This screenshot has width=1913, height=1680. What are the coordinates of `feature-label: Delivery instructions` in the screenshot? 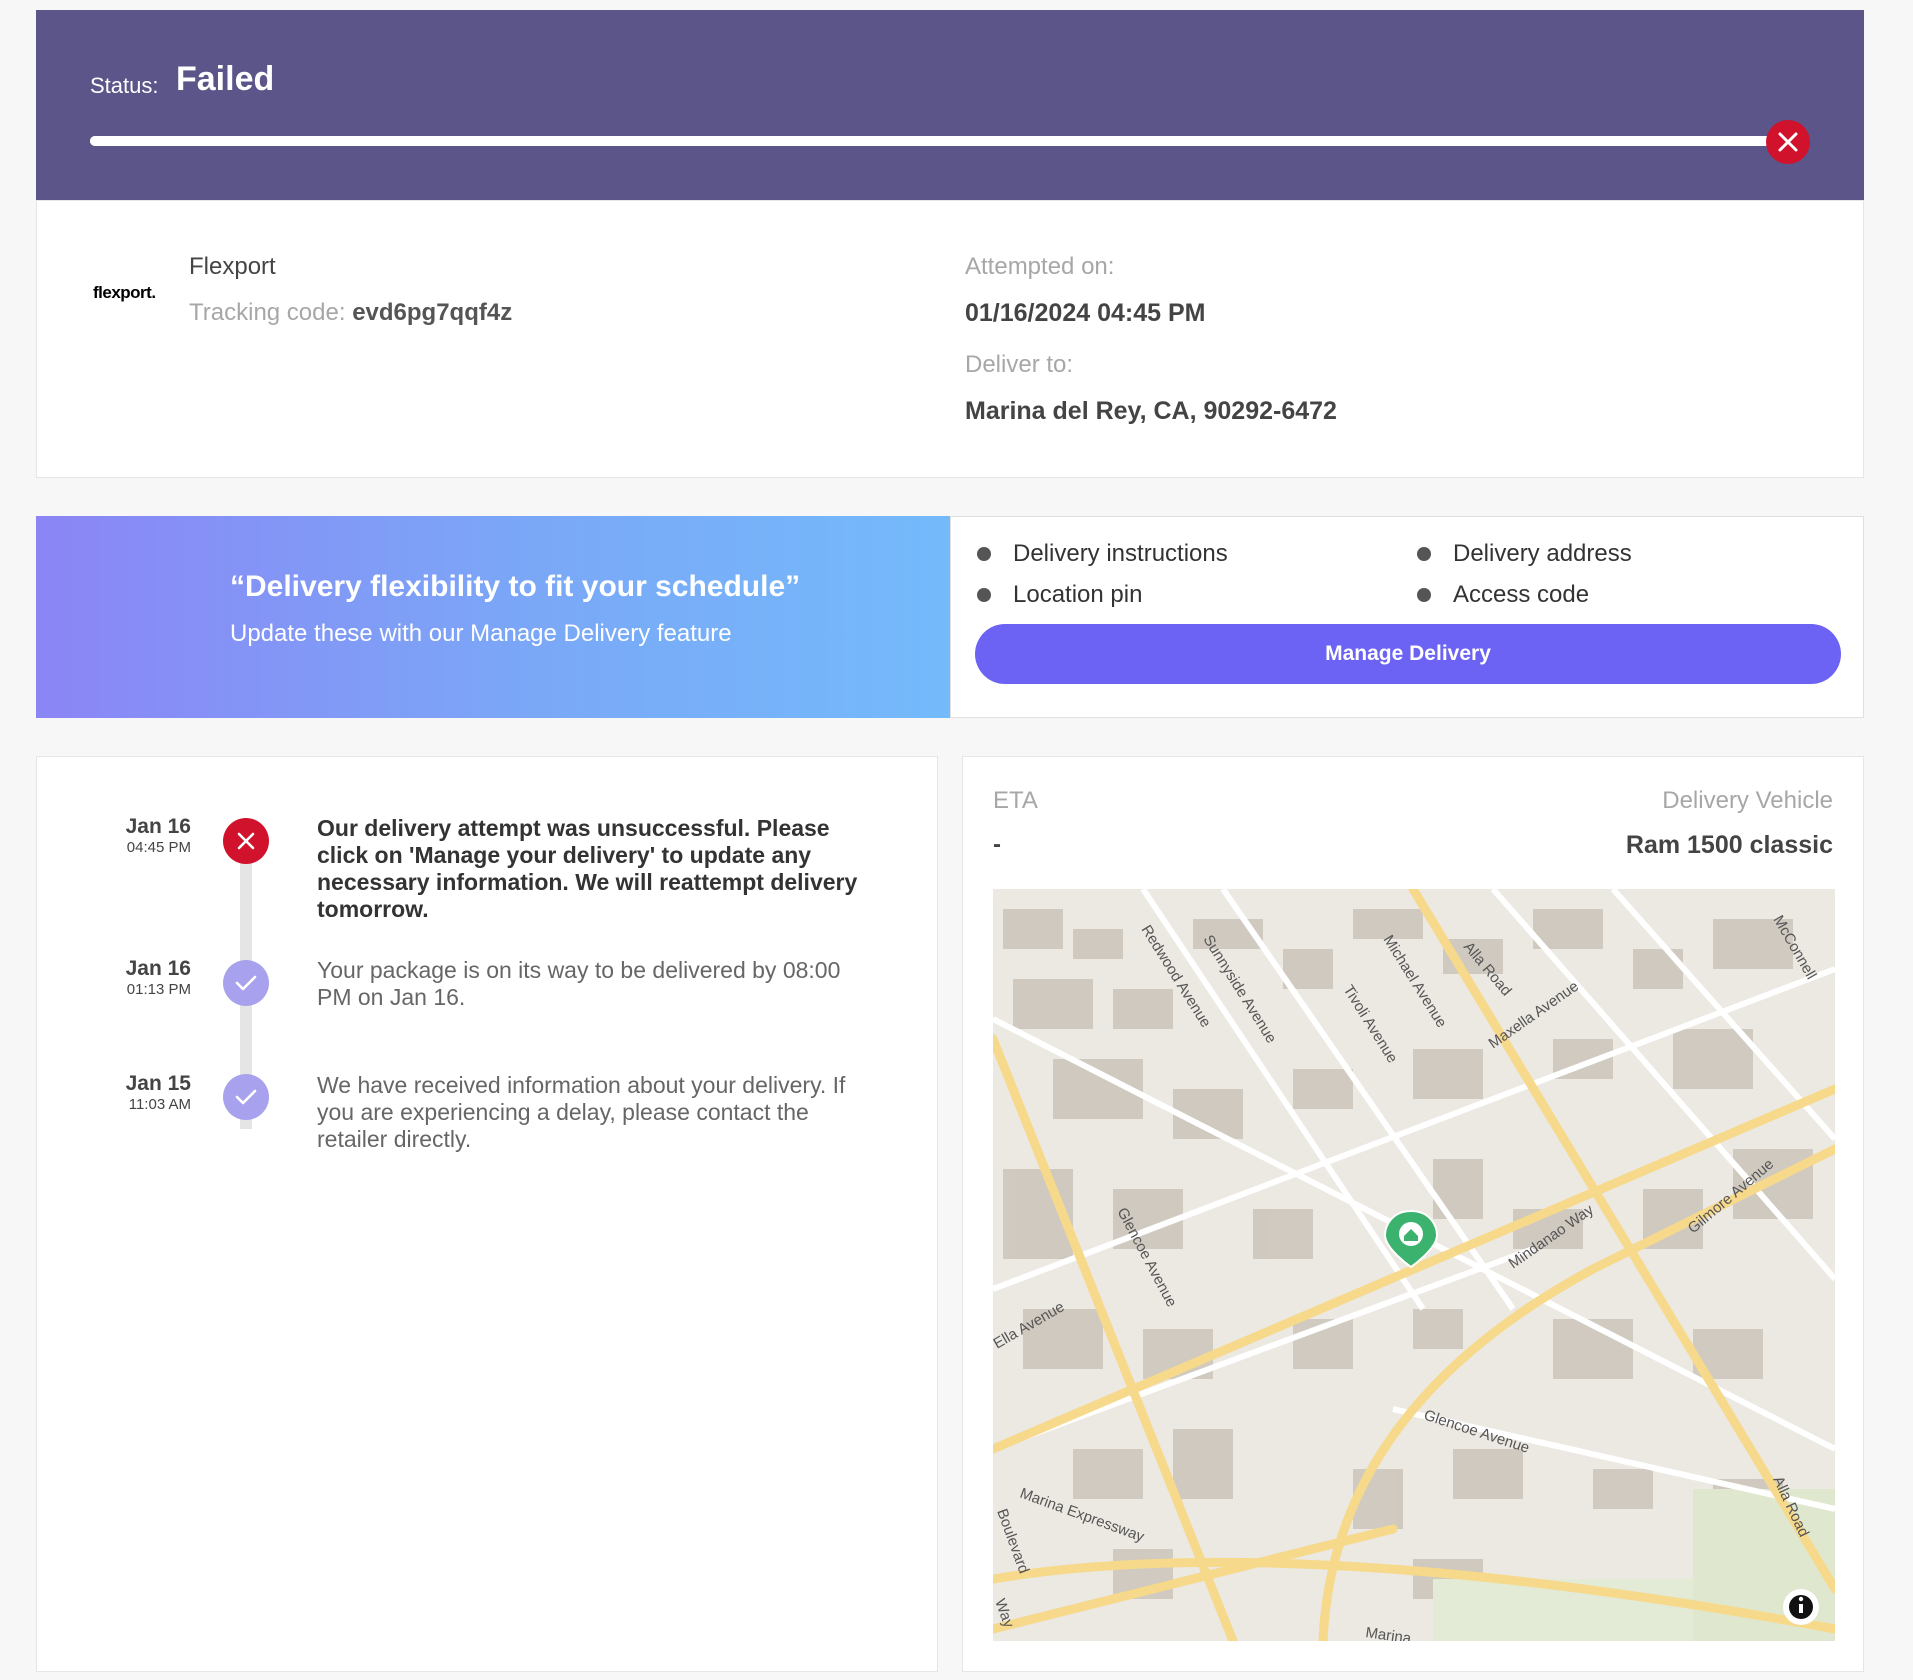 It's located at (1120, 553).